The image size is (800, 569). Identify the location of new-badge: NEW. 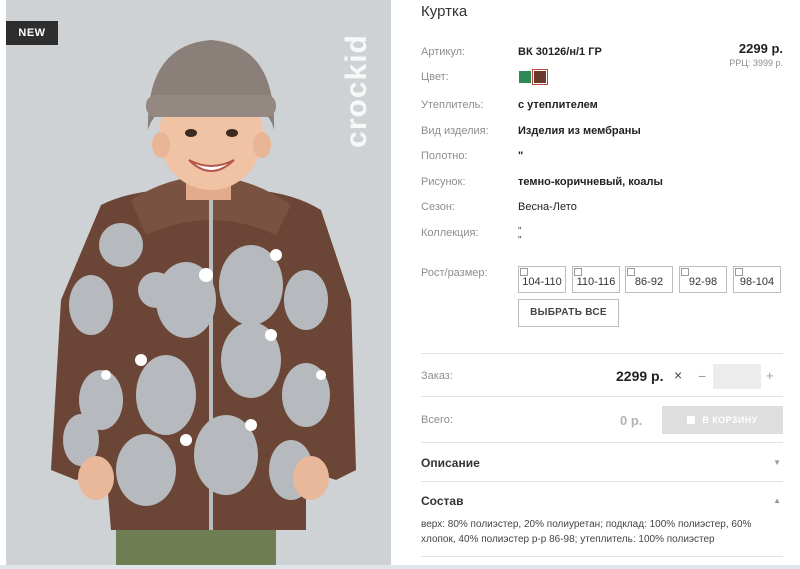
(32, 33).